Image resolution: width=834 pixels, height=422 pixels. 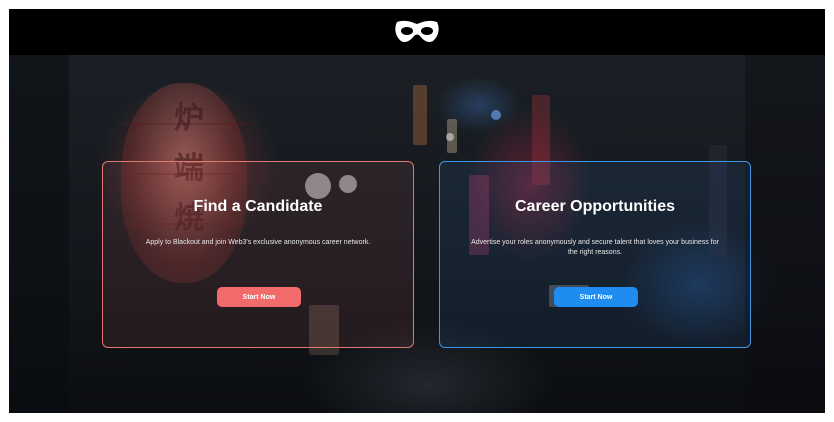 I want to click on top-bar, so click(x=417, y=32).